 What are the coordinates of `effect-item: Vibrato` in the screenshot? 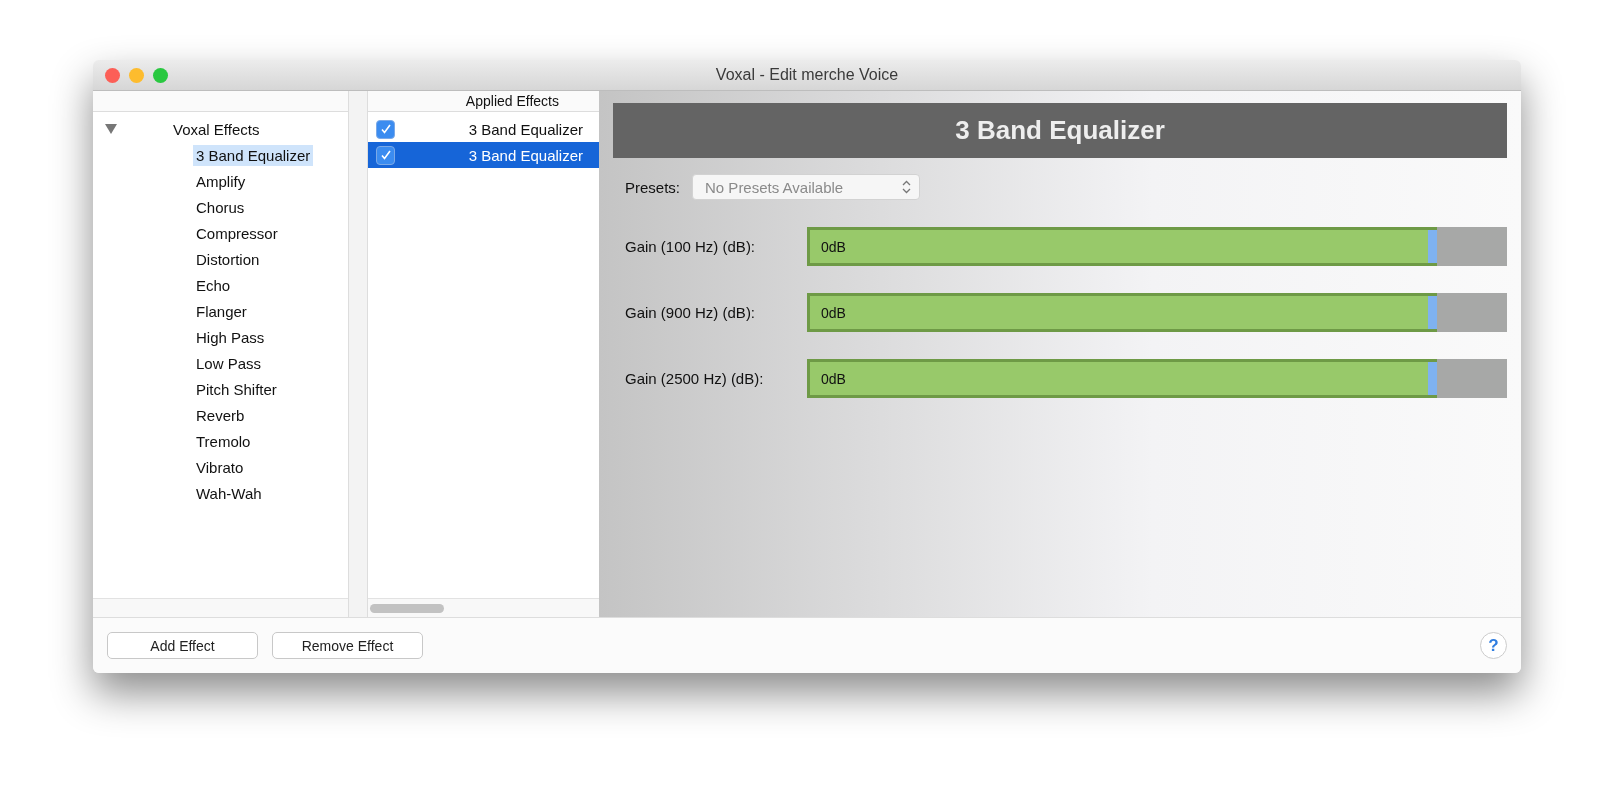 It's located at (220, 467).